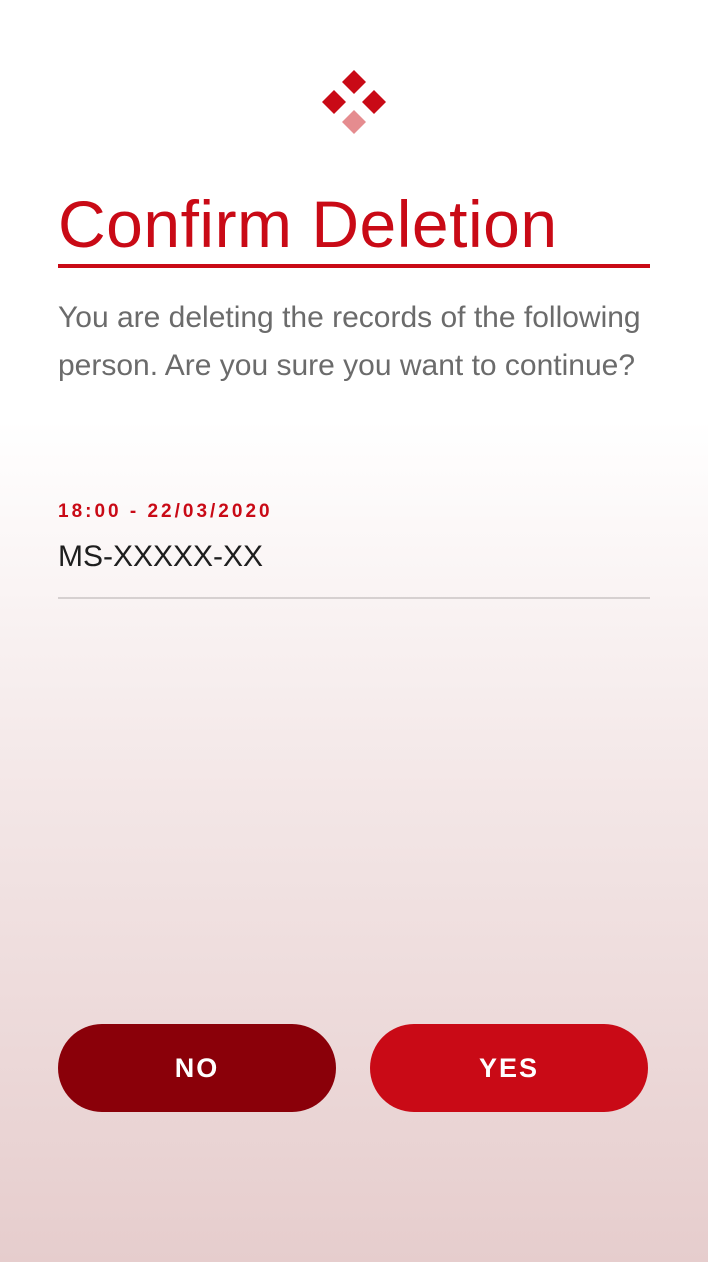  What do you see at coordinates (509, 1068) in the screenshot?
I see `yes-button: YES` at bounding box center [509, 1068].